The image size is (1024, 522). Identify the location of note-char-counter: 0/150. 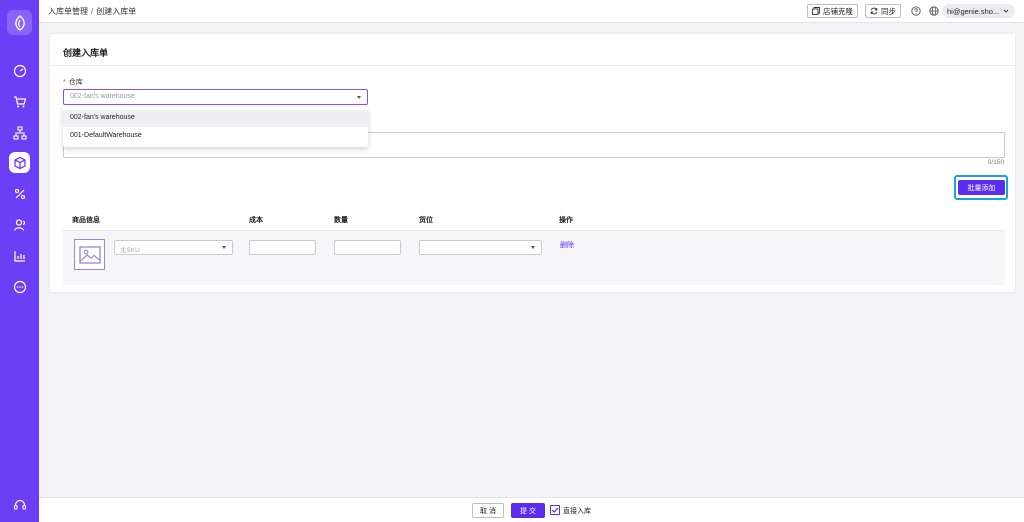
(995, 162).